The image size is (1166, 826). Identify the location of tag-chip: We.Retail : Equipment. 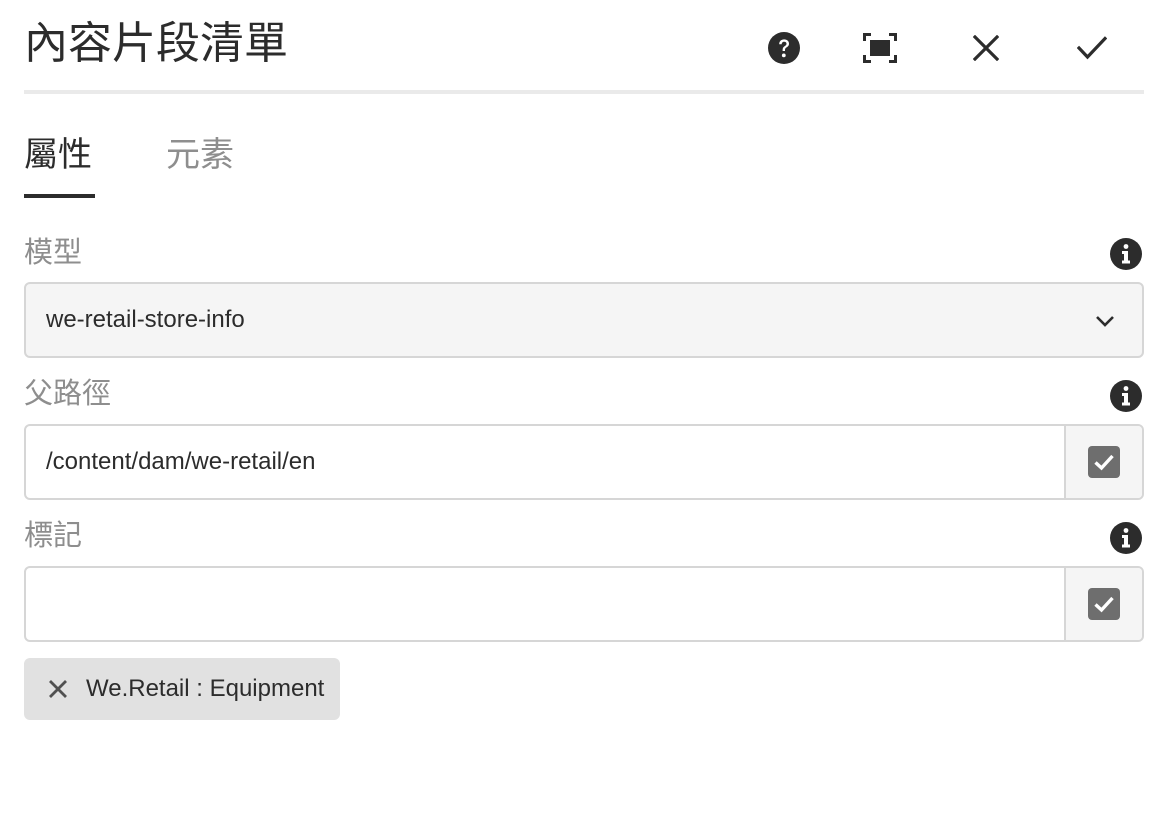
(182, 689).